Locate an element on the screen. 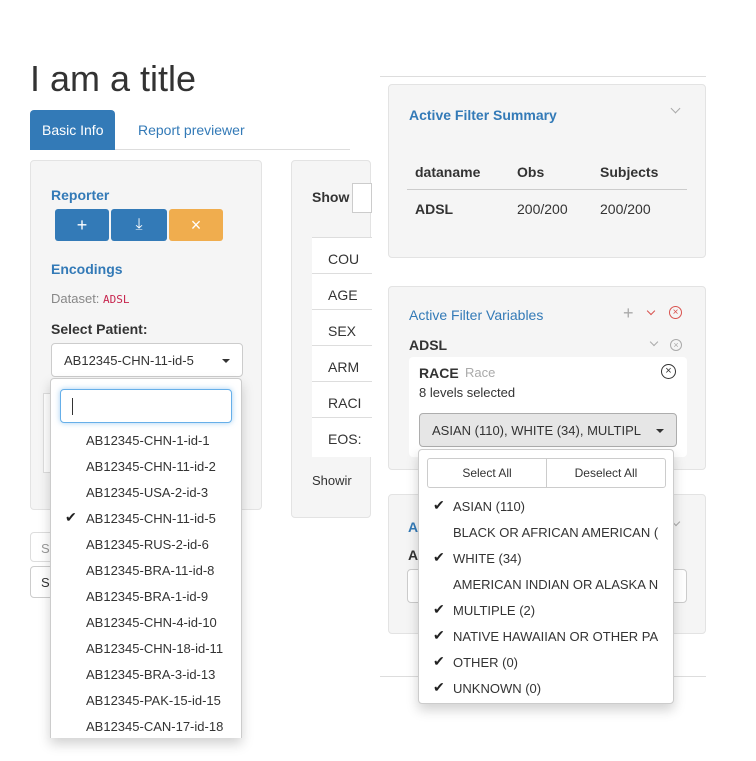 The image size is (756, 761). race-select: ASIAN (110), WHITE (34), MULTIPL is located at coordinates (548, 430).